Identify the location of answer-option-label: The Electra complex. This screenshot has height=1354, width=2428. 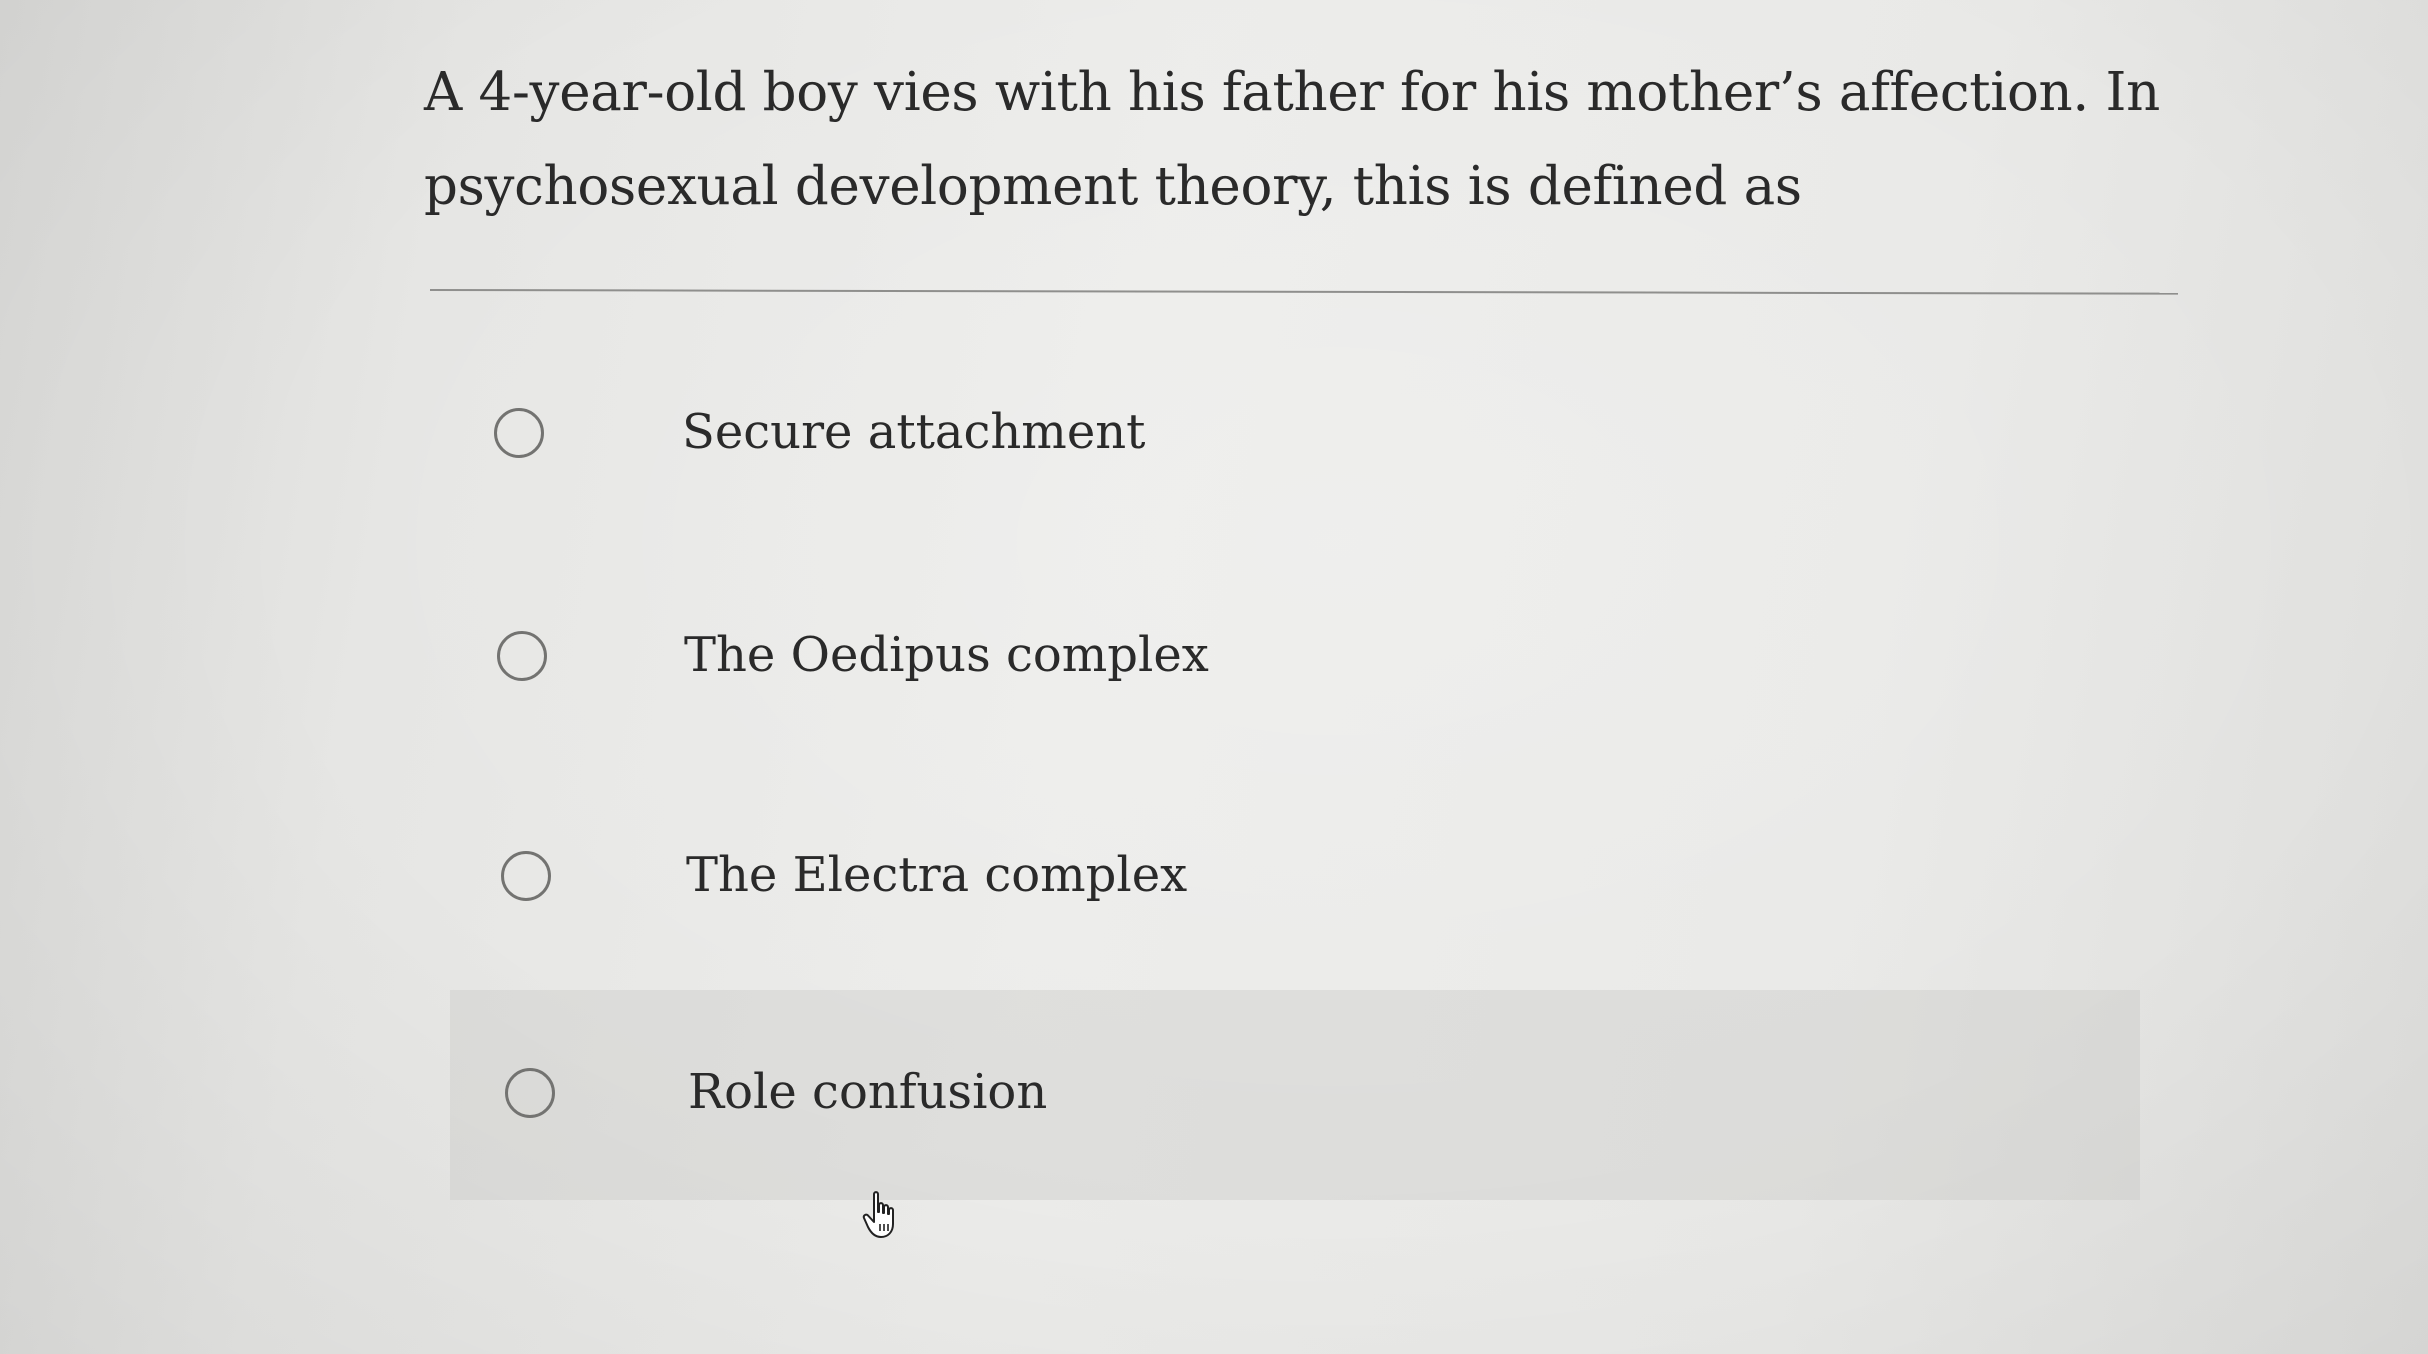
(936, 875).